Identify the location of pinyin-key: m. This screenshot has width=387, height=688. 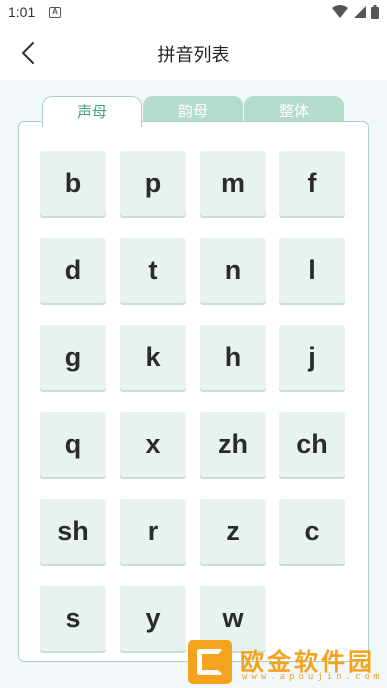
(233, 183).